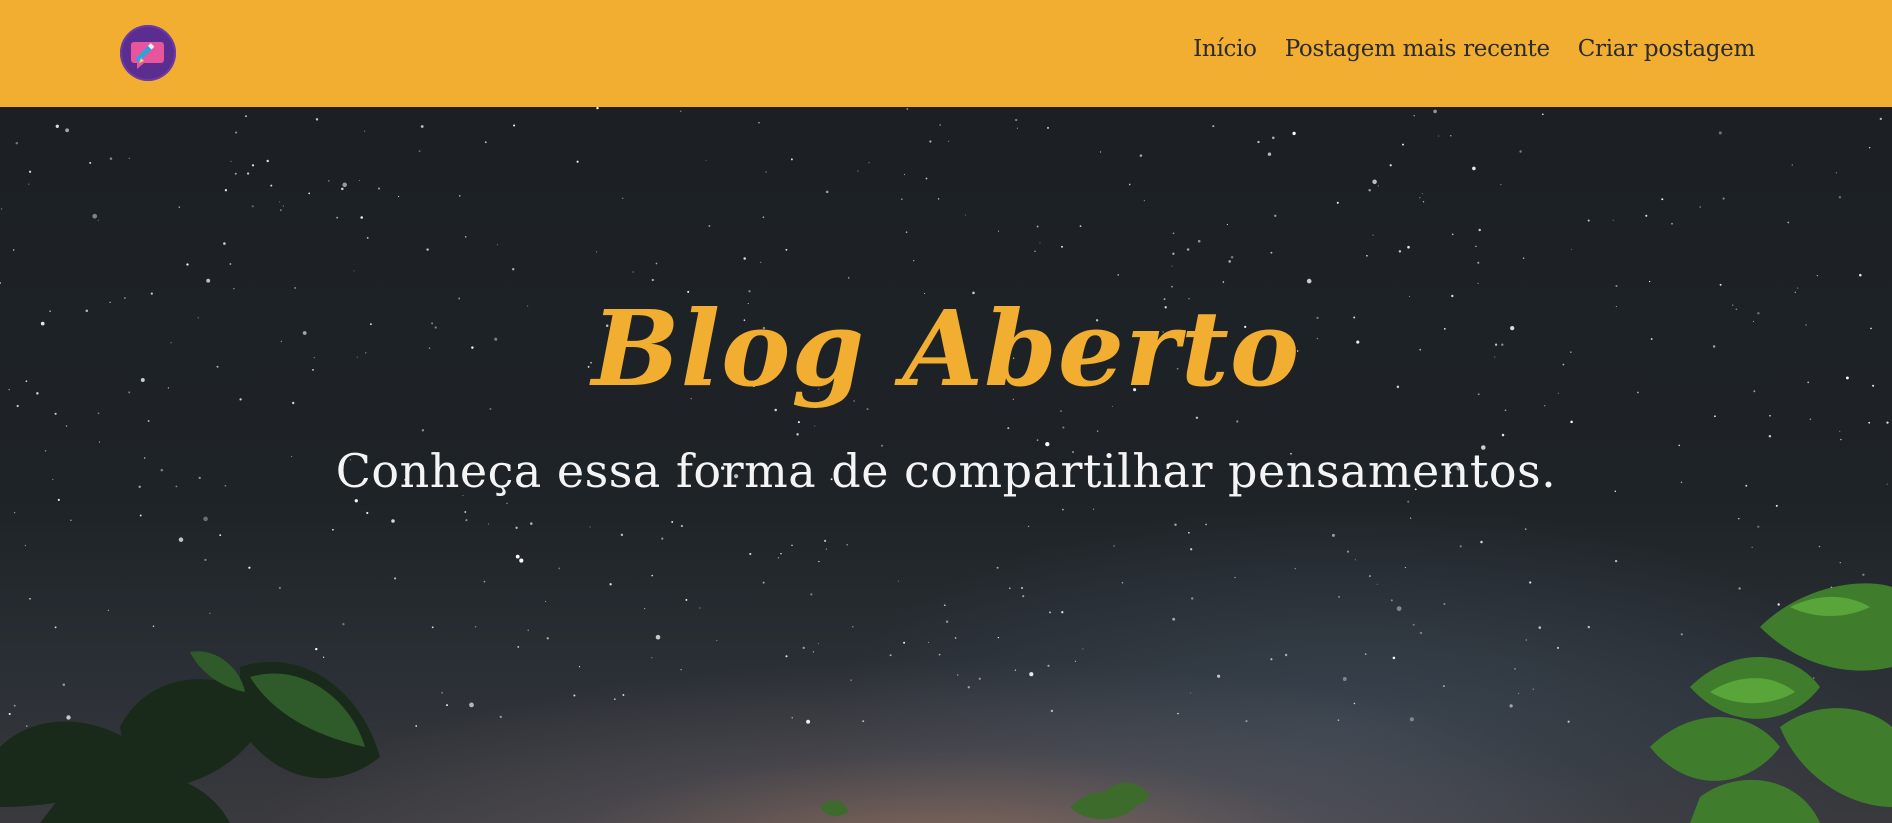 This screenshot has width=1892, height=823. Describe the element at coordinates (1667, 49) in the screenshot. I see `nav-link-criar-postagem: Criar postagem` at that location.